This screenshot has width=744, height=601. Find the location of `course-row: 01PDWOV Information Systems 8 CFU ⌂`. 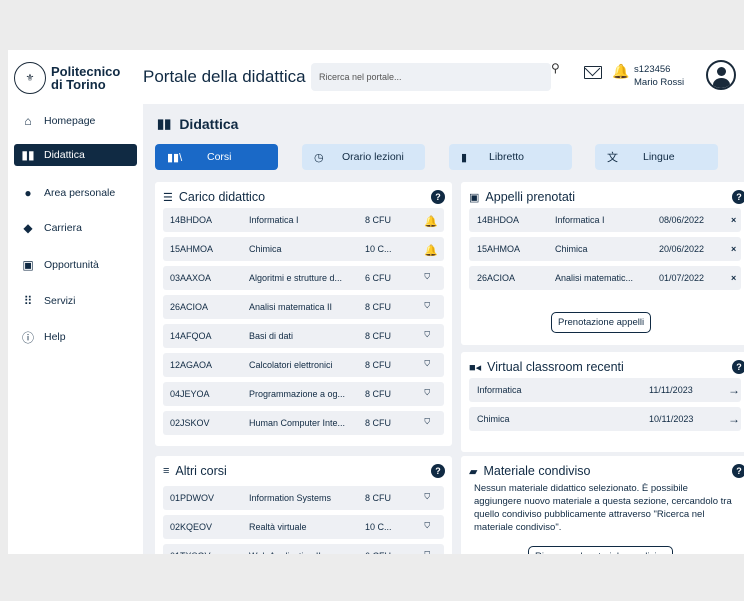

course-row: 01PDWOV Information Systems 8 CFU ⌂ is located at coordinates (303, 498).